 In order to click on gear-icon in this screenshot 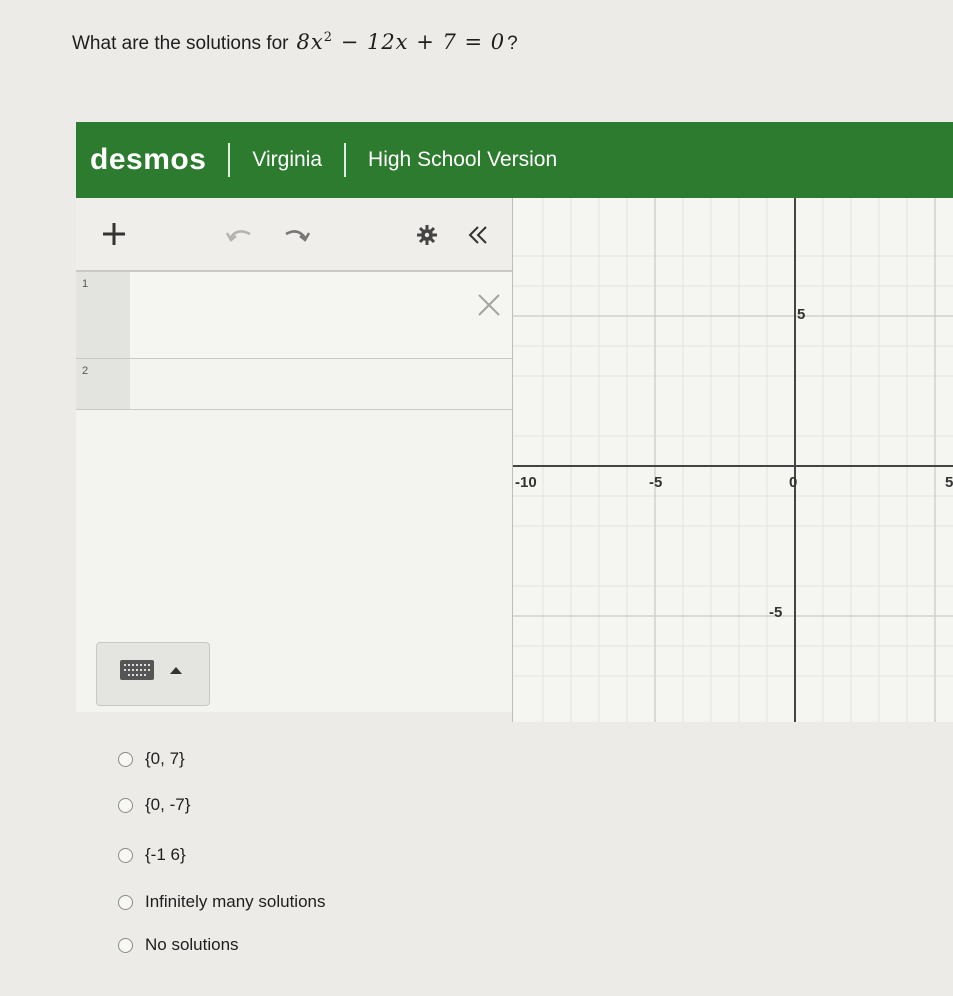, I will do `click(427, 235)`.